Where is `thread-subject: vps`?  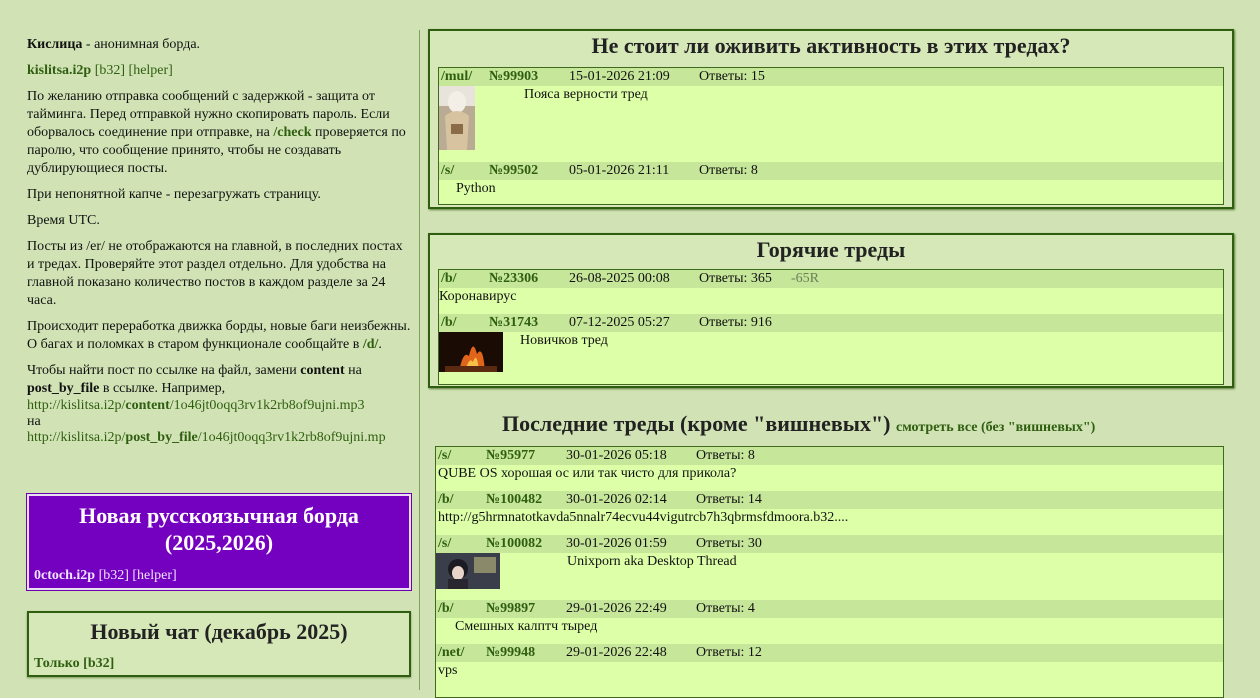
thread-subject: vps is located at coordinates (447, 671).